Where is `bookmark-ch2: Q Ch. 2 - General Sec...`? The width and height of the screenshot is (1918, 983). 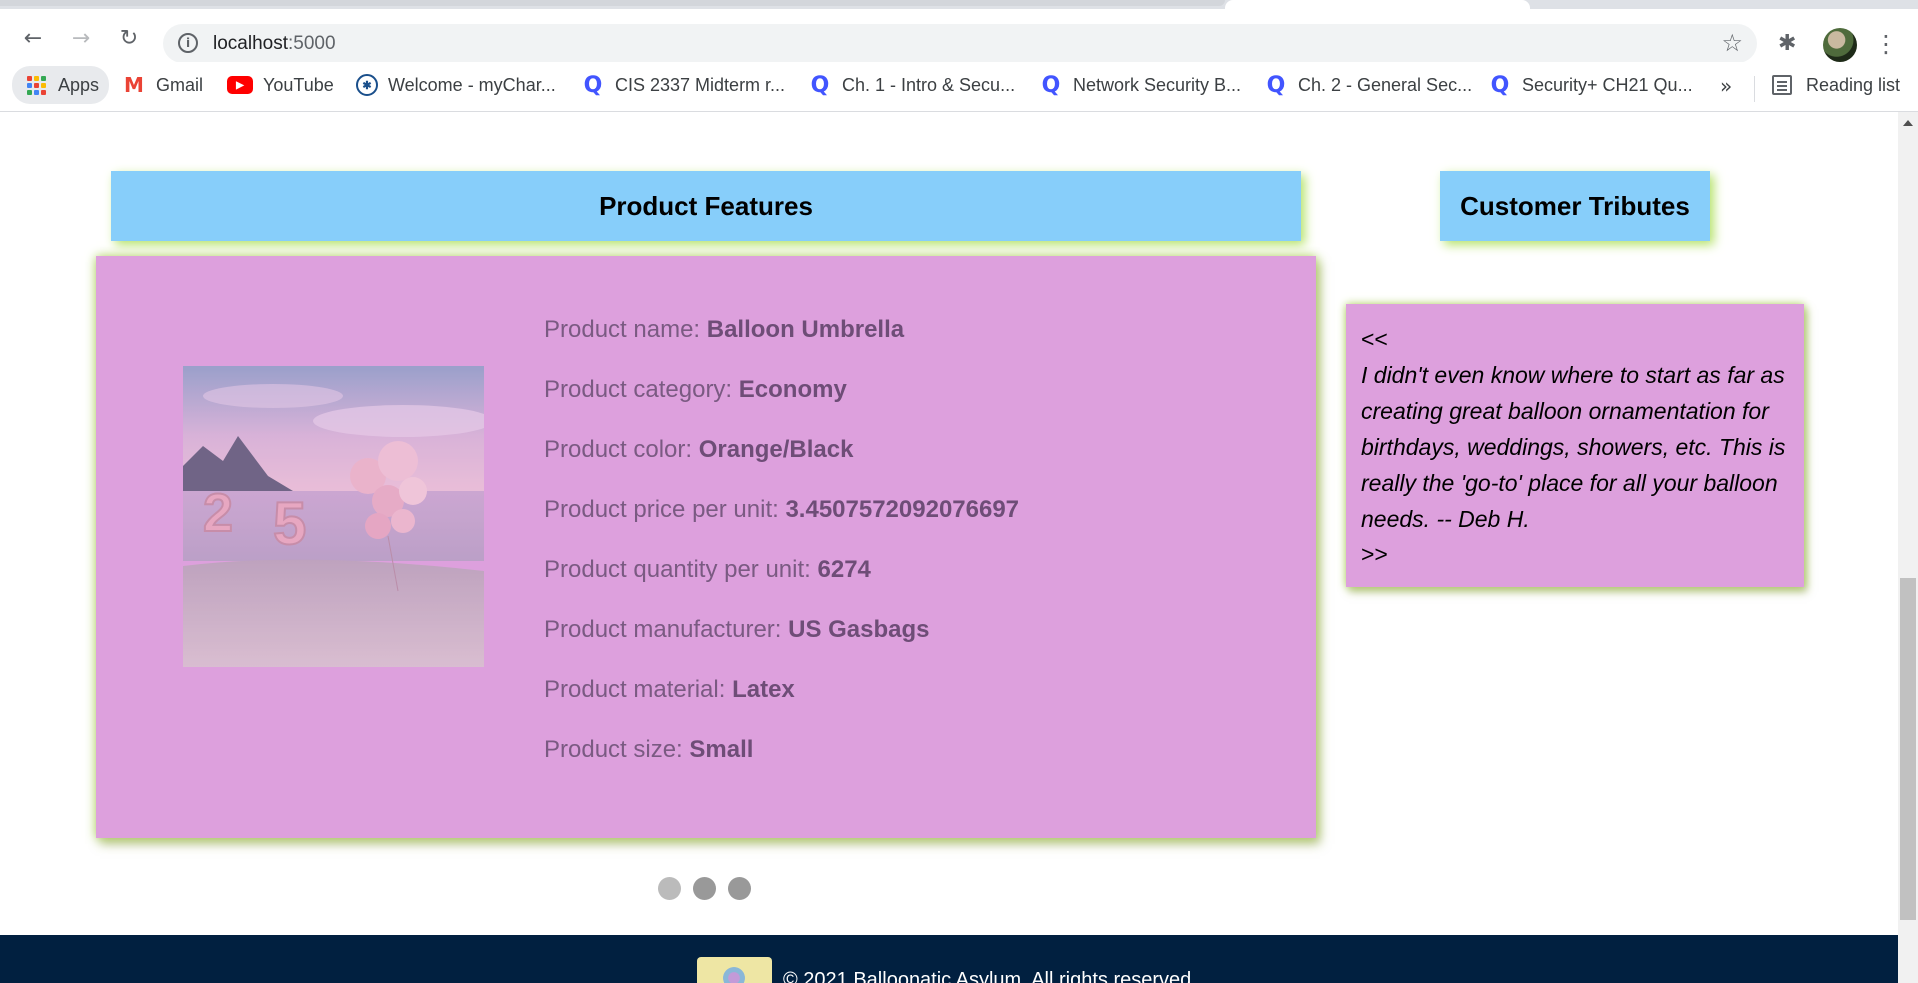
bookmark-ch2: Q Ch. 2 - General Sec... is located at coordinates (1368, 85).